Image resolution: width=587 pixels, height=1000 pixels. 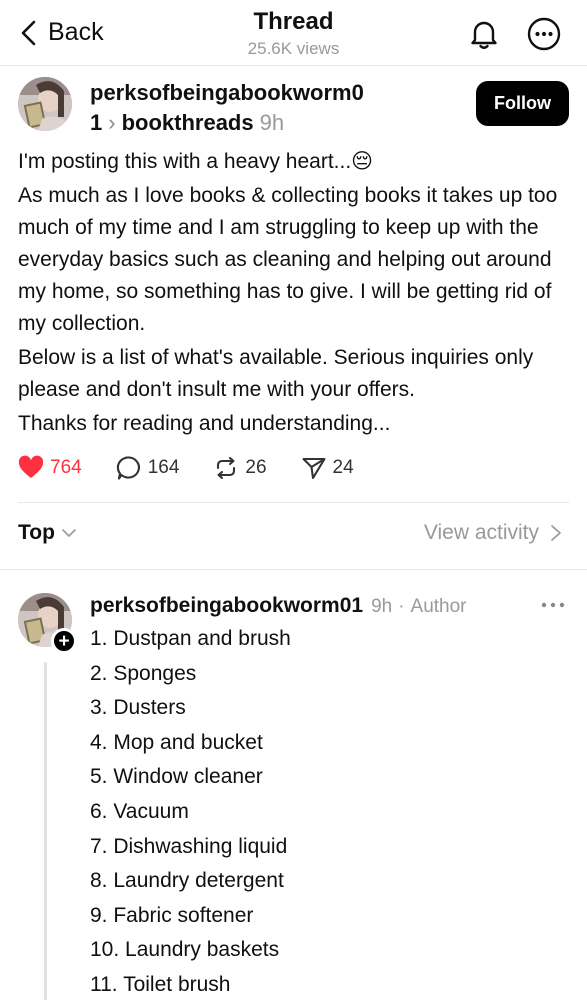 What do you see at coordinates (36, 532) in the screenshot?
I see `sort-label: Top` at bounding box center [36, 532].